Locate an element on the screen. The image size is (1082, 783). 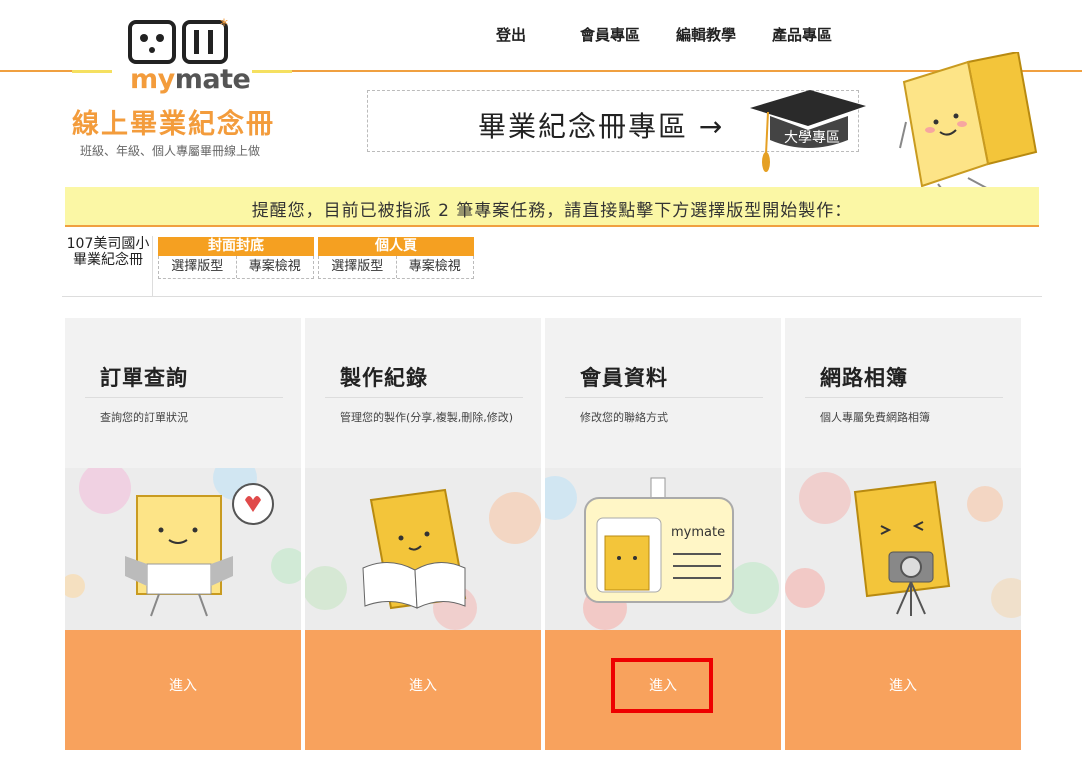
mascot-camera-icon is located at coordinates (903, 545).